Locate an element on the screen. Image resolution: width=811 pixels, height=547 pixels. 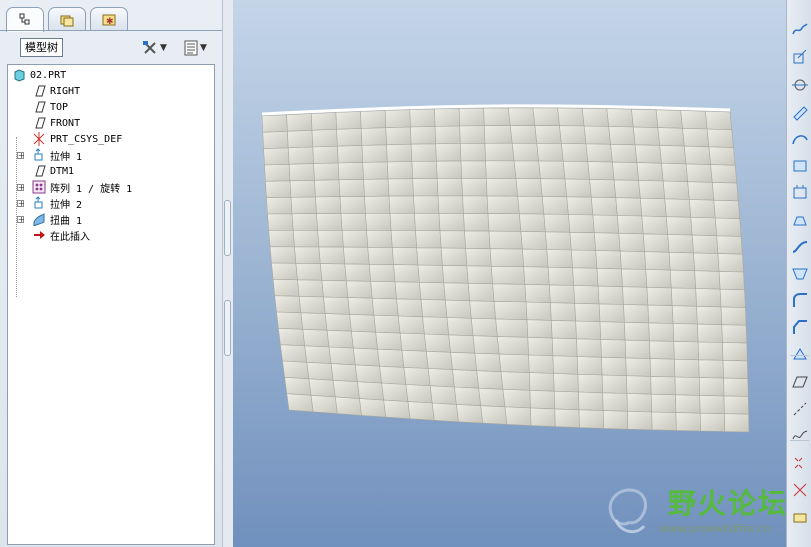
show-list-icon is located at coordinates (191, 48).